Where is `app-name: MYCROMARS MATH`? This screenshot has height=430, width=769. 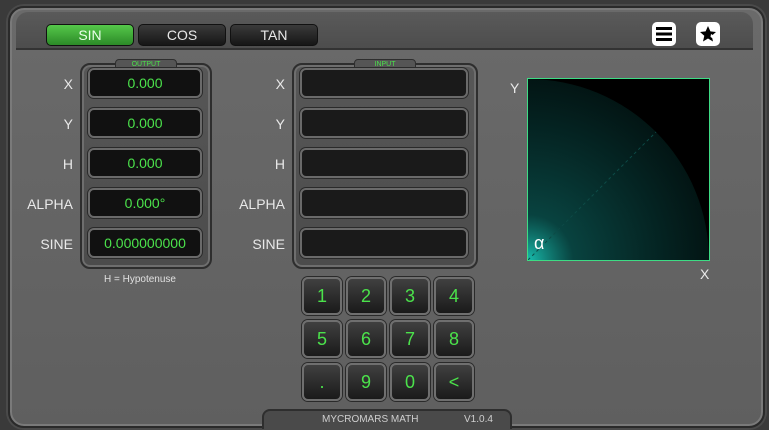 app-name: MYCROMARS MATH is located at coordinates (370, 419).